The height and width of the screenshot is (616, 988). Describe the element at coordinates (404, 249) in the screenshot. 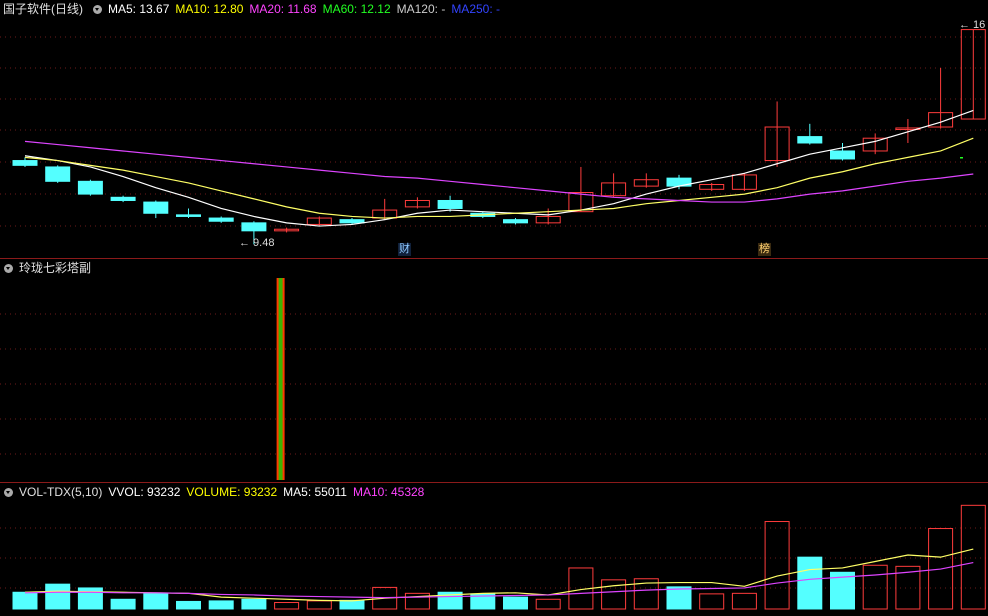

I see `finance-marker: 财` at that location.